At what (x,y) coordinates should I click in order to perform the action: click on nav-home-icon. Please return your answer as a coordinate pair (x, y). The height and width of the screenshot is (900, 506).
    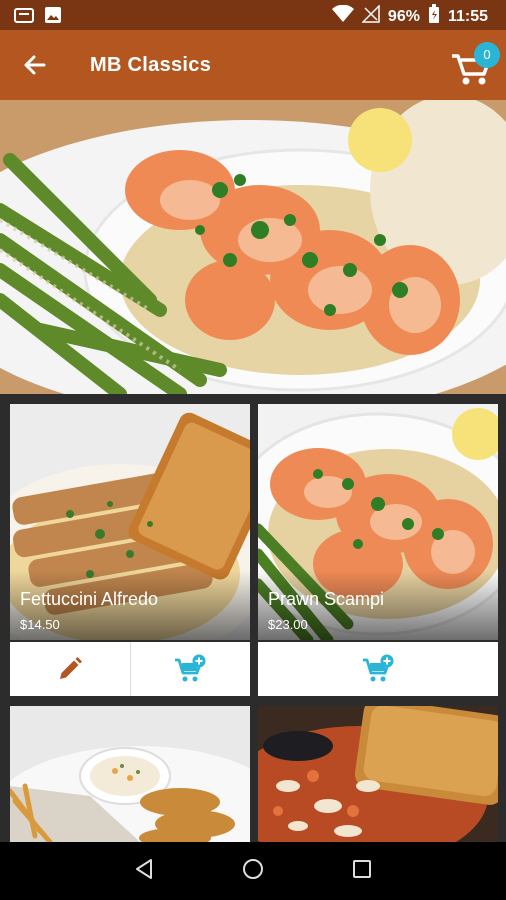
    Looking at the image, I should click on (253, 871).